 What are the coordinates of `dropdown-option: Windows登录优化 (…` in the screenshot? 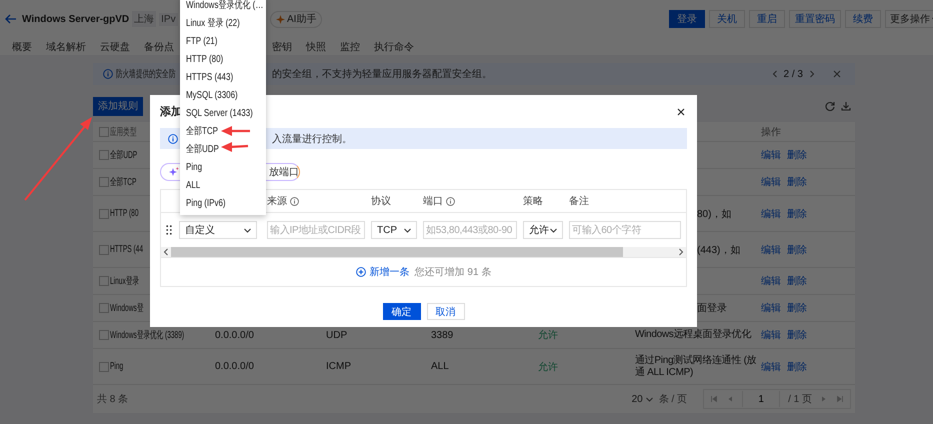 It's located at (225, 6).